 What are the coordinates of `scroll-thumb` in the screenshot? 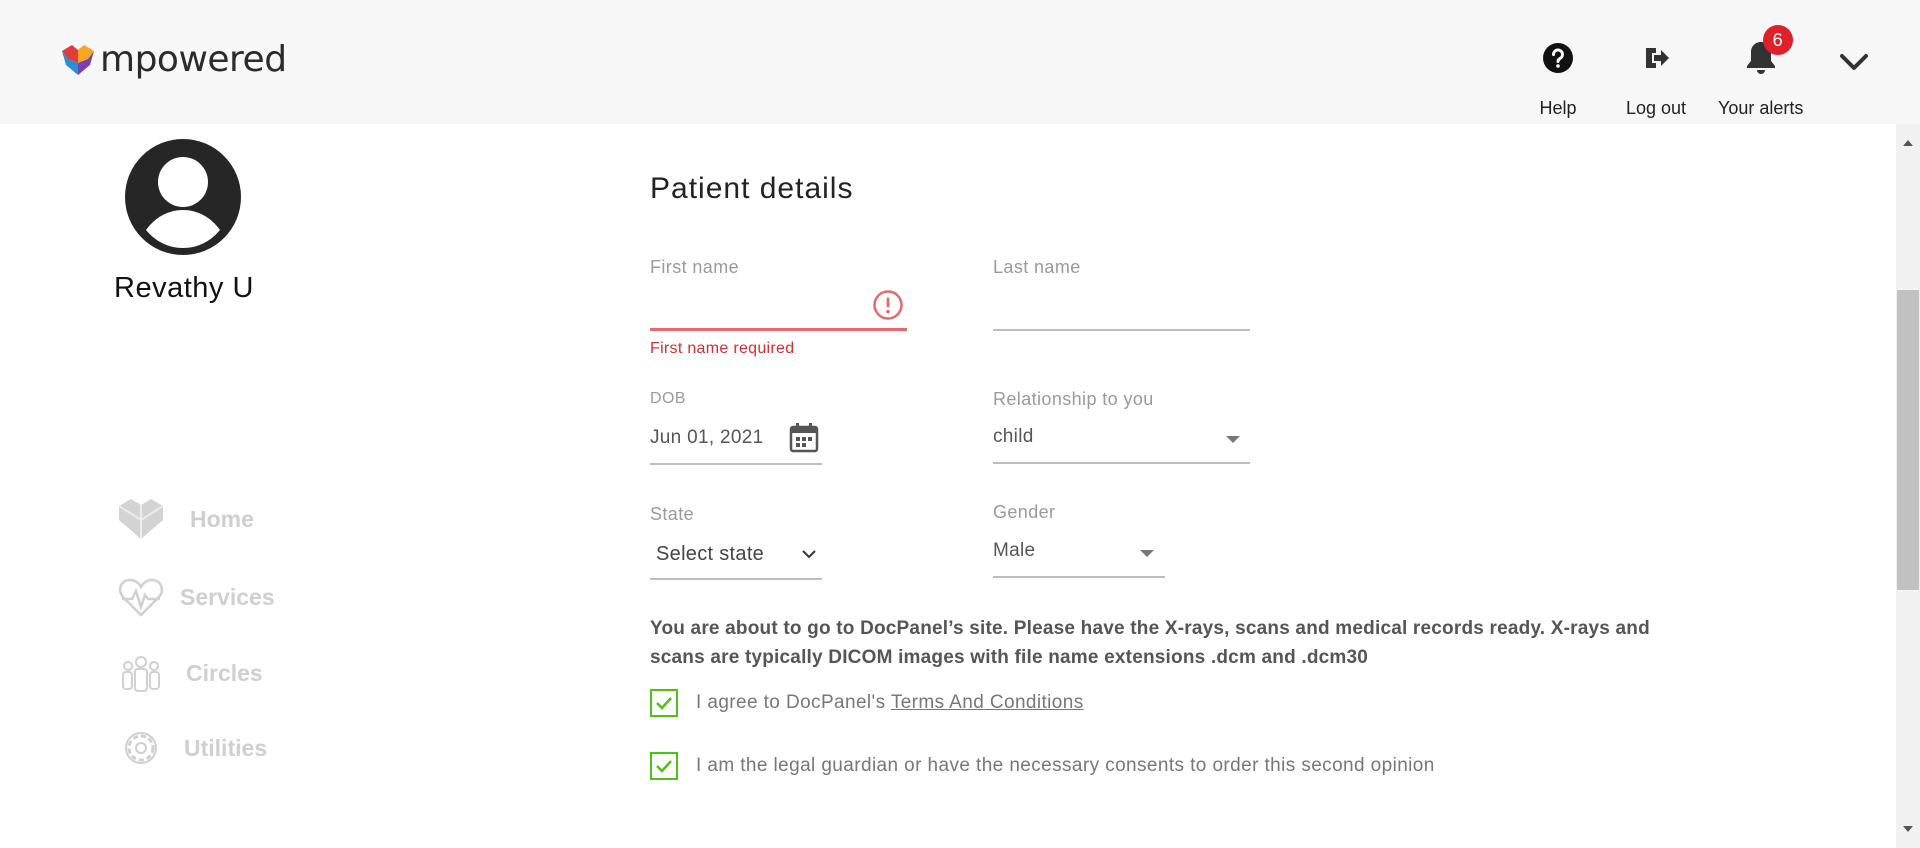 It's located at (1908, 440).